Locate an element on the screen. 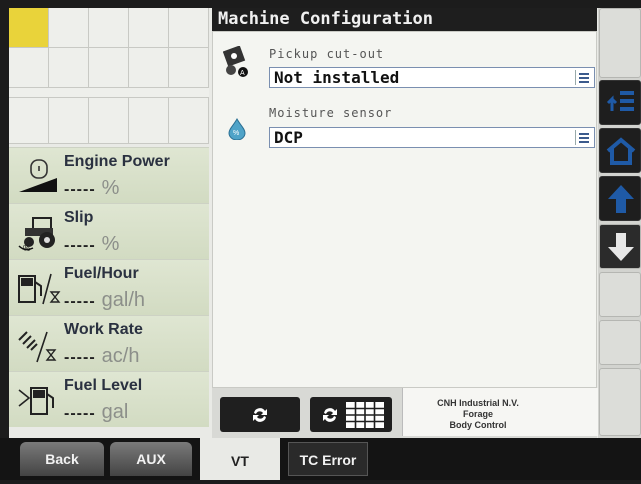 The height and width of the screenshot is (484, 641). brand-line-2: Forage is located at coordinates (477, 414).